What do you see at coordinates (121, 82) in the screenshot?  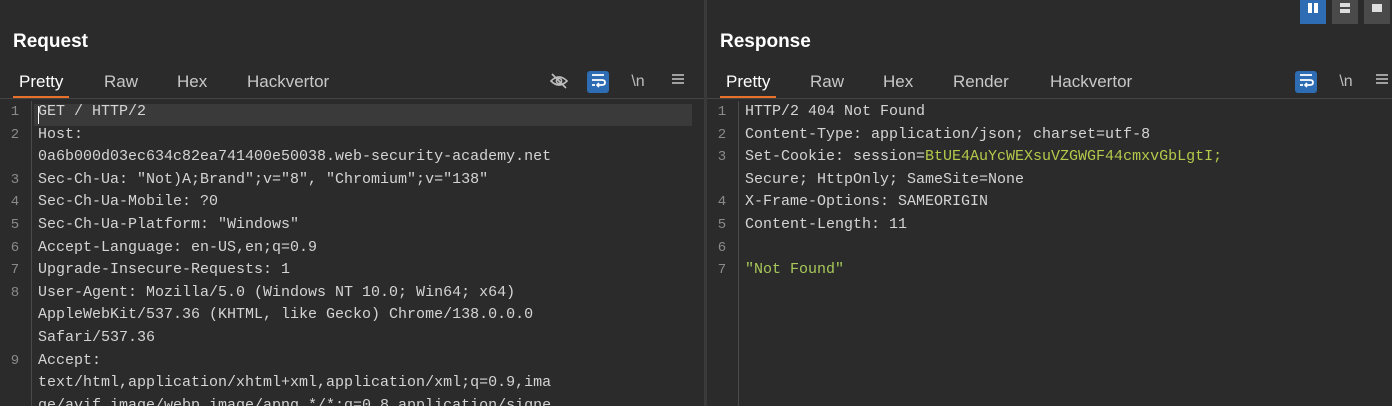 I see `request-tab-raw: Raw` at bounding box center [121, 82].